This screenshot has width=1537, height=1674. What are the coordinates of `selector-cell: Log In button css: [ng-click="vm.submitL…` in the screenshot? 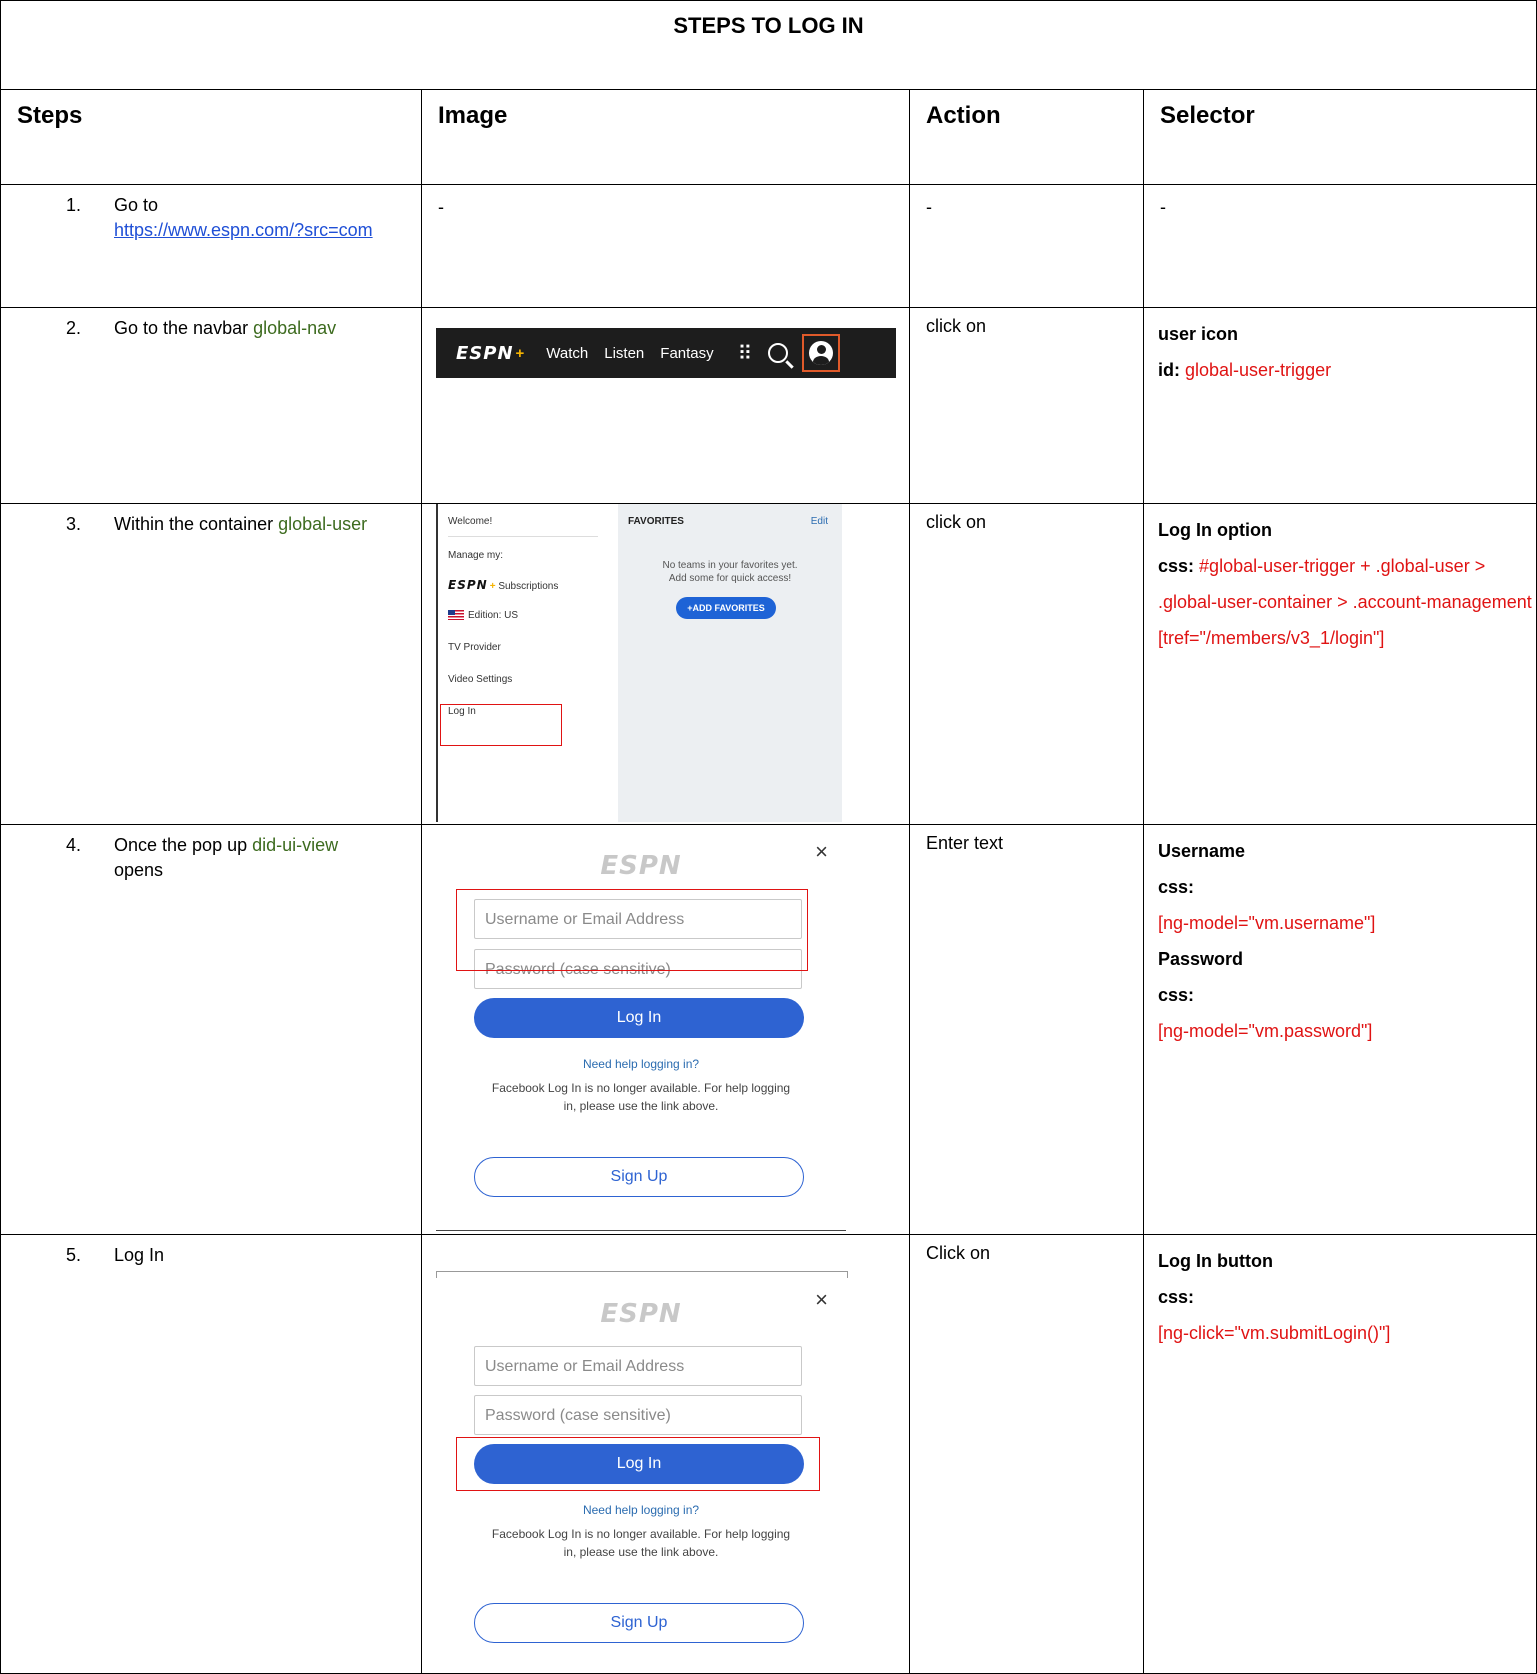 It's located at (1339, 1454).